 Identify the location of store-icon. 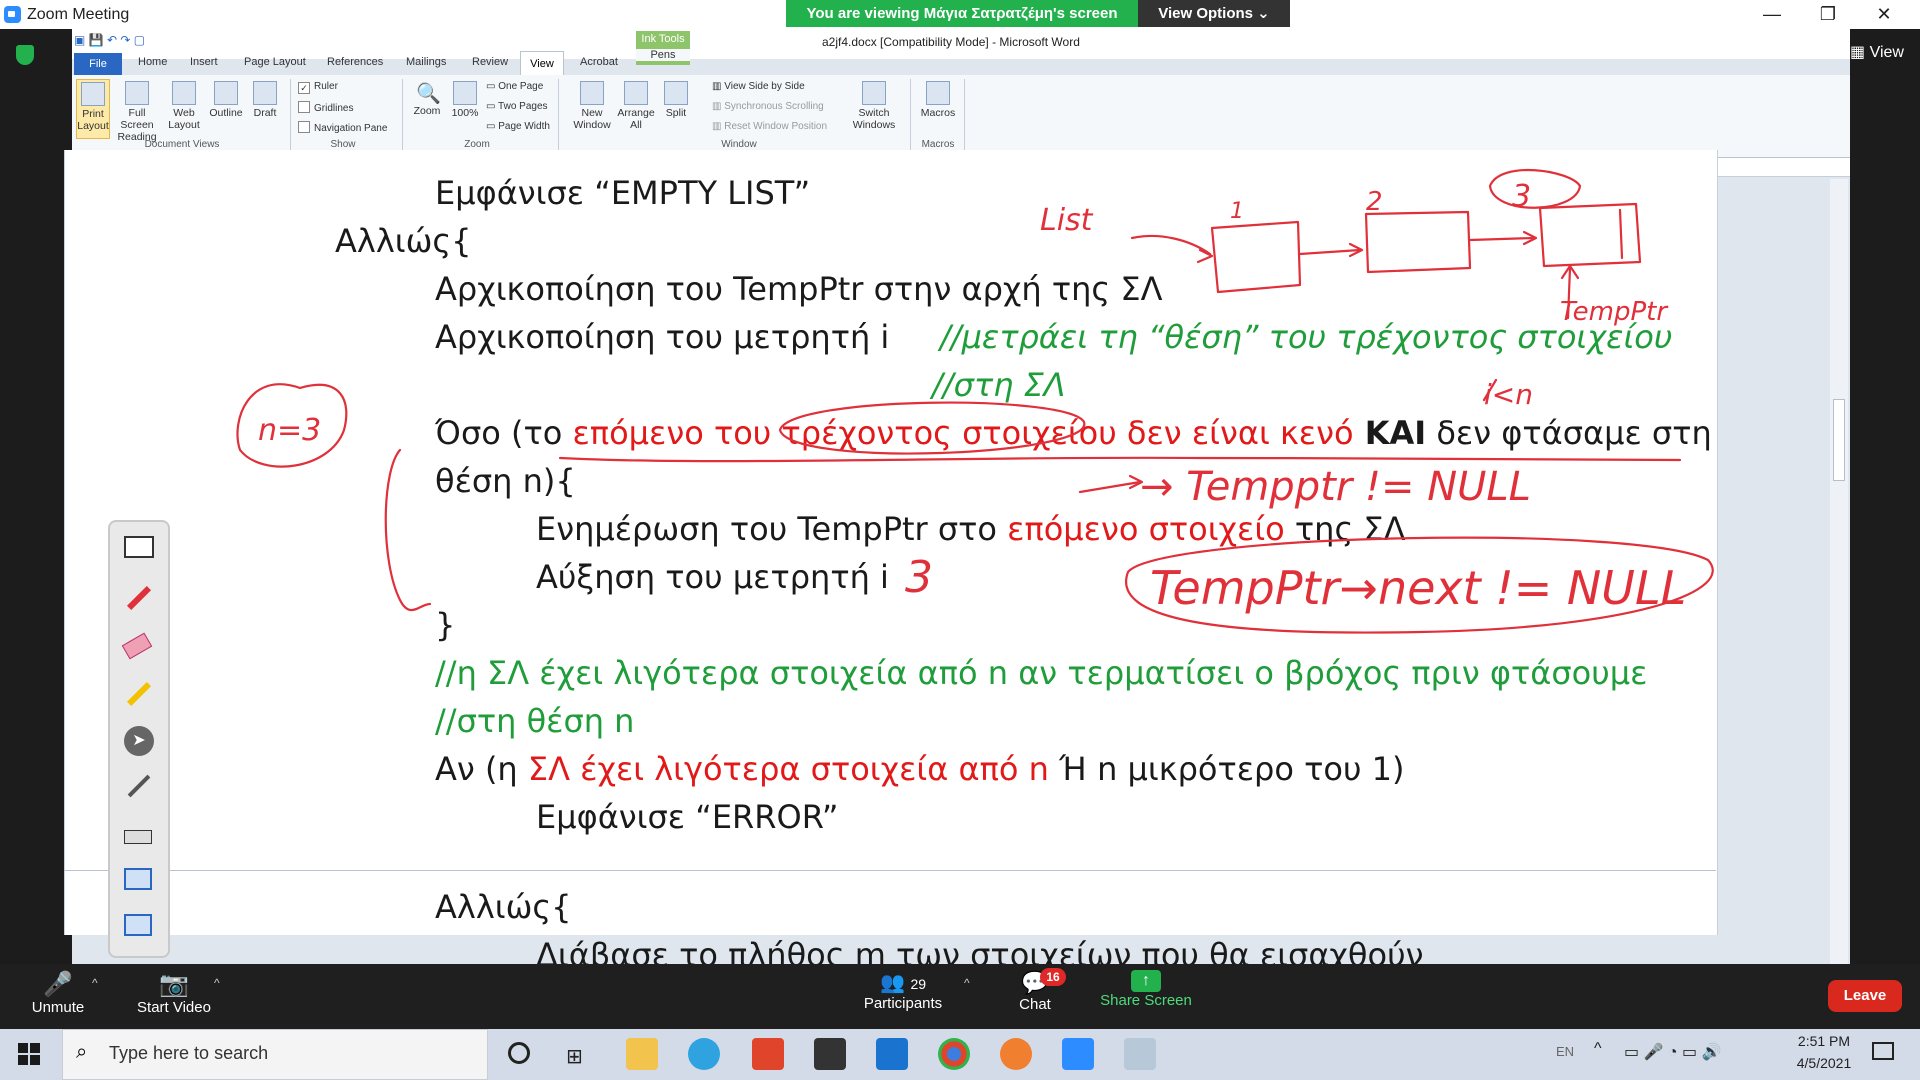
(830, 1054).